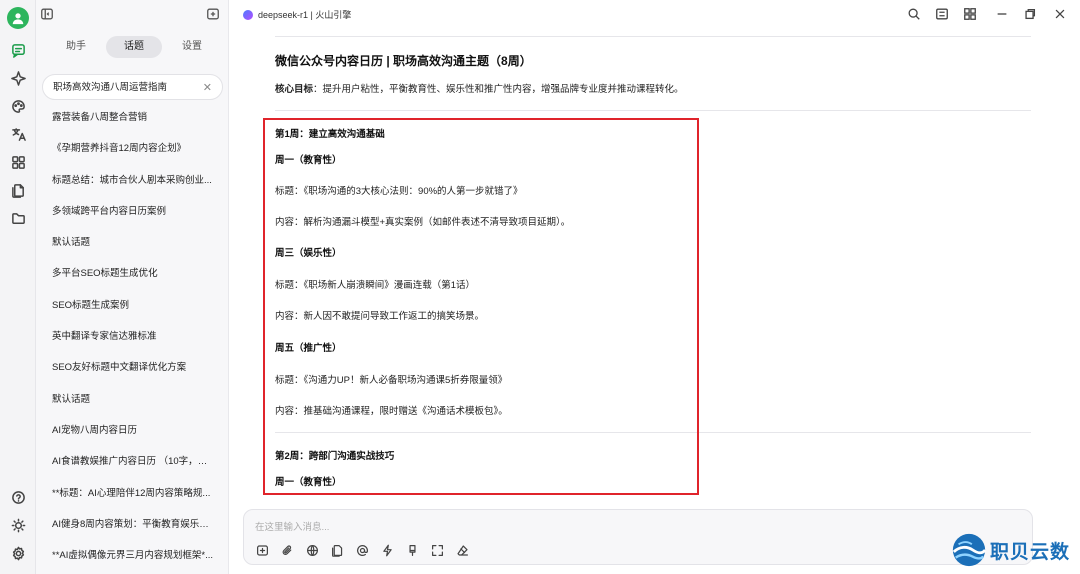 The image size is (1080, 574). I want to click on topic-item: AI宠物八周内容日历, so click(132, 433).